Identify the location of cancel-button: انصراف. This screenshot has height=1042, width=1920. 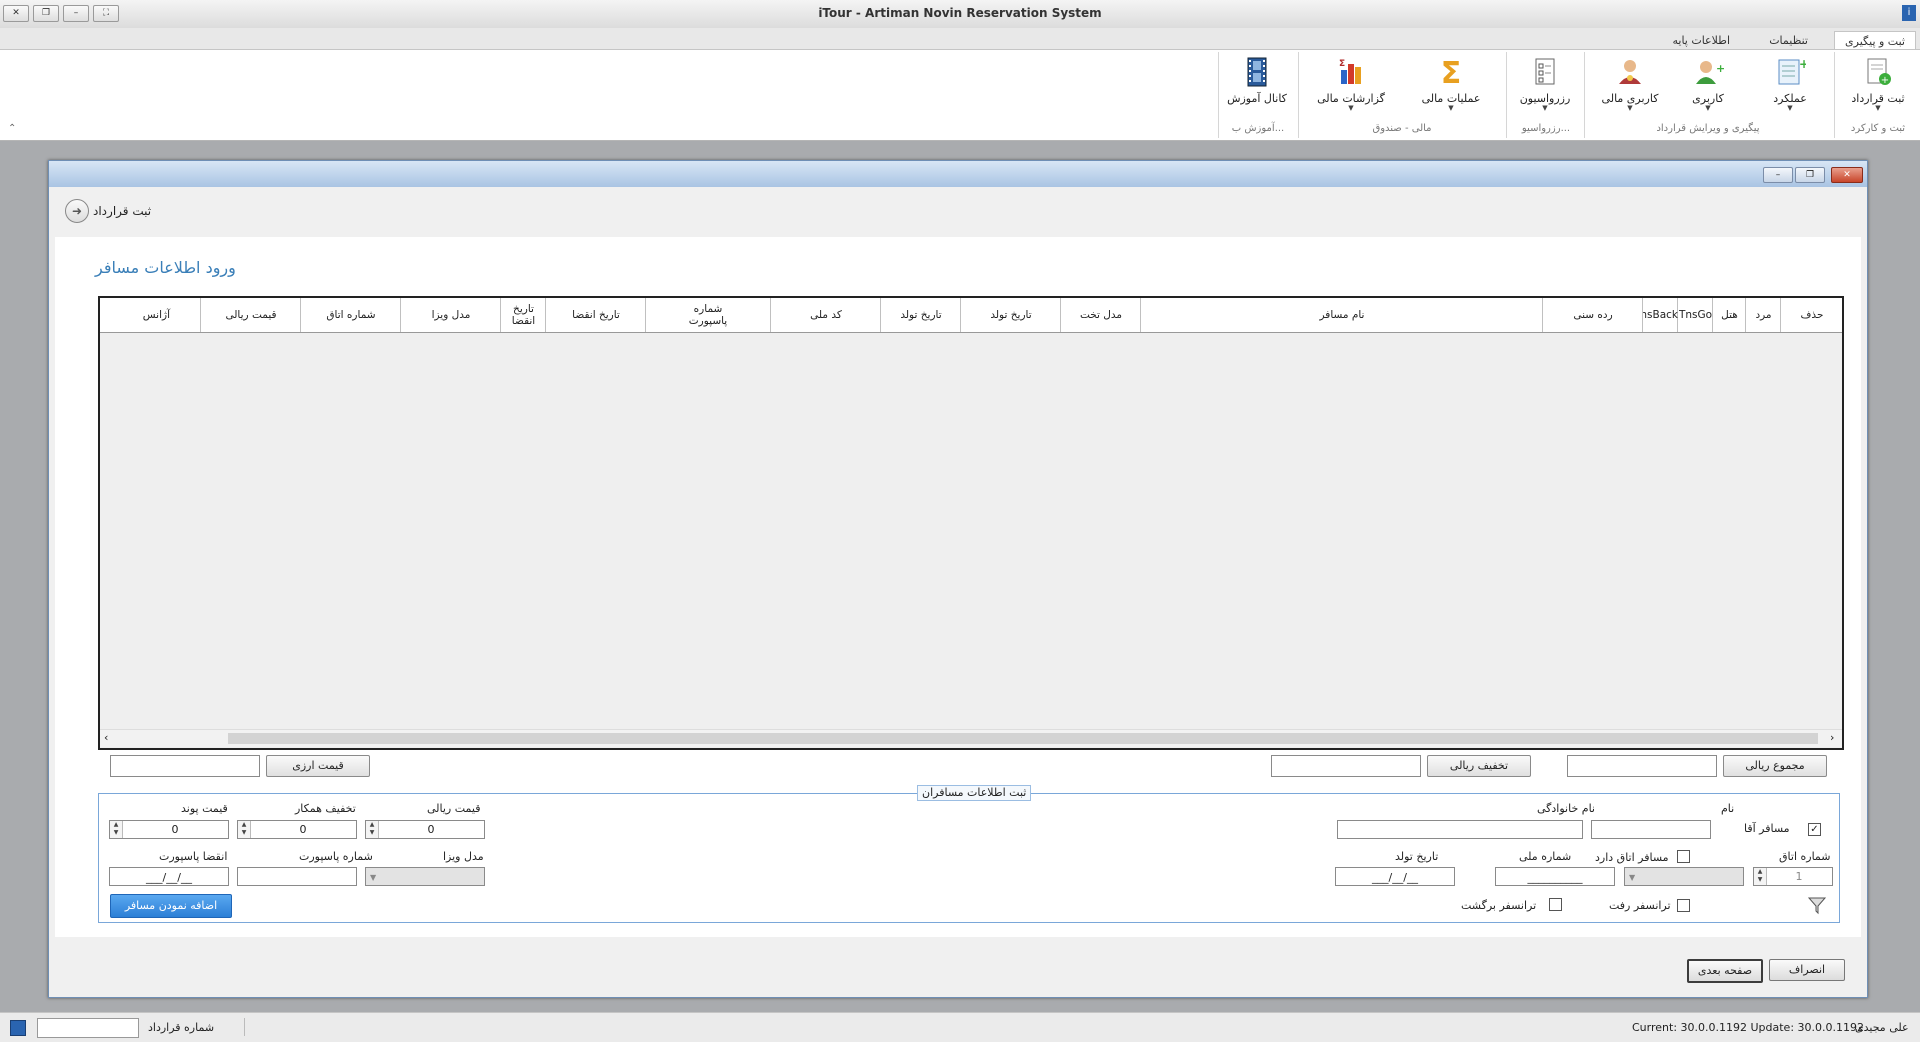
(1807, 970).